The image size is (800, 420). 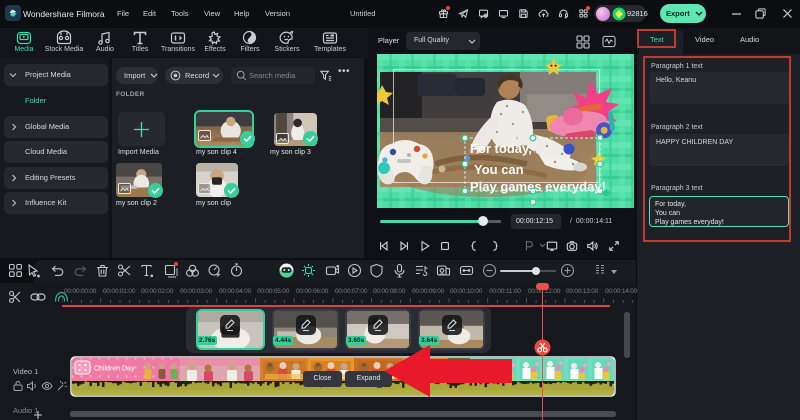 What do you see at coordinates (114, 369) in the screenshot?
I see `svg-text: Children Day` at bounding box center [114, 369].